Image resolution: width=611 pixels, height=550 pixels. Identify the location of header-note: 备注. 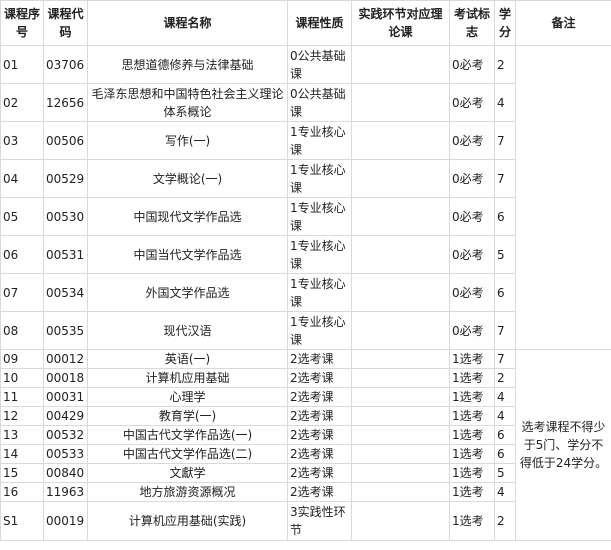
(563, 23).